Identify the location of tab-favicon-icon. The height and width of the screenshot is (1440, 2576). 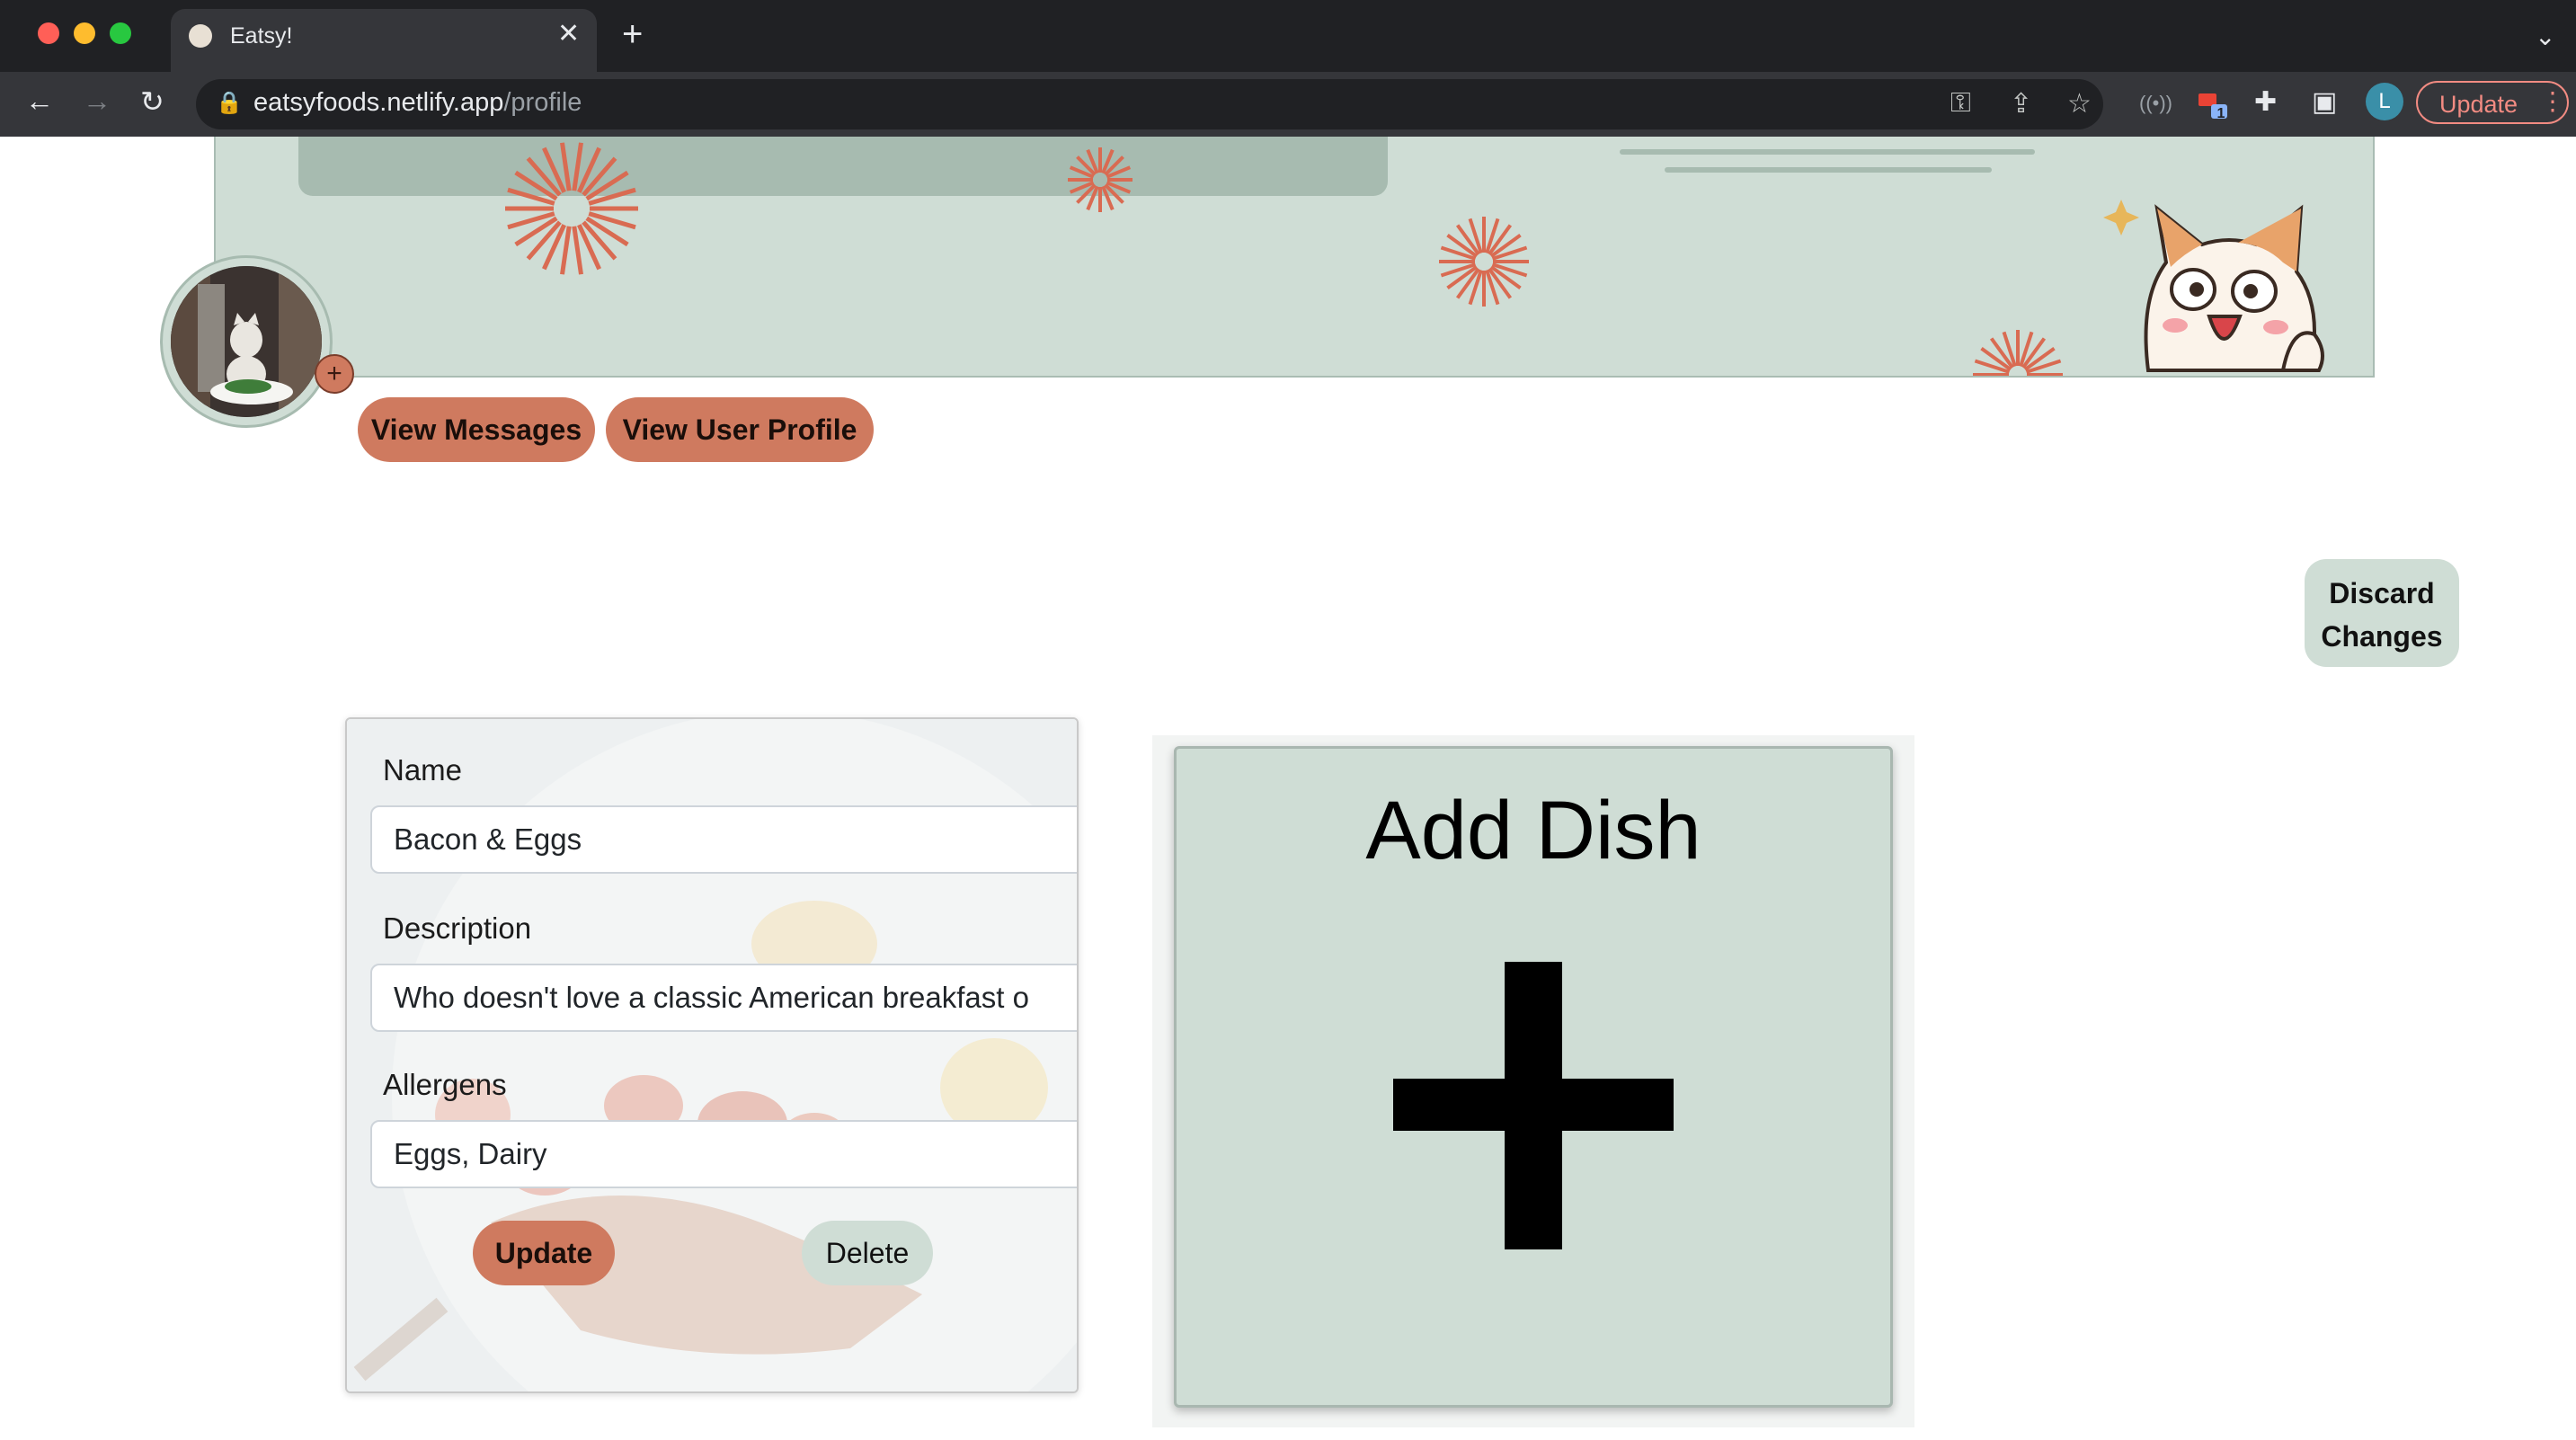
(200, 36).